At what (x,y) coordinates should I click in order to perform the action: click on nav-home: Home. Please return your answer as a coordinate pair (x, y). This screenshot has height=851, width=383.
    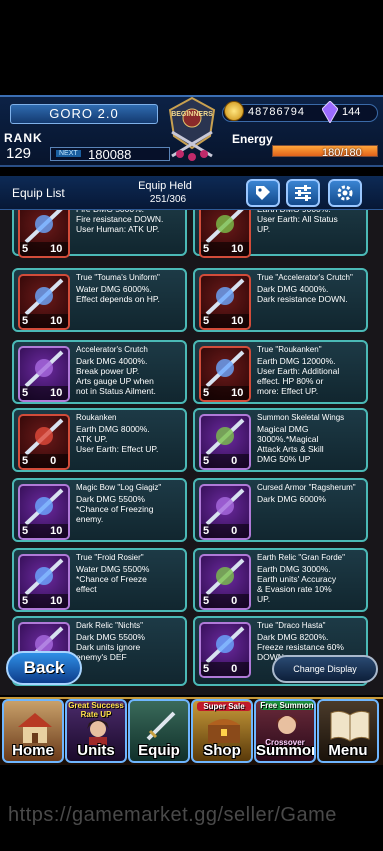
    Looking at the image, I should click on (33, 731).